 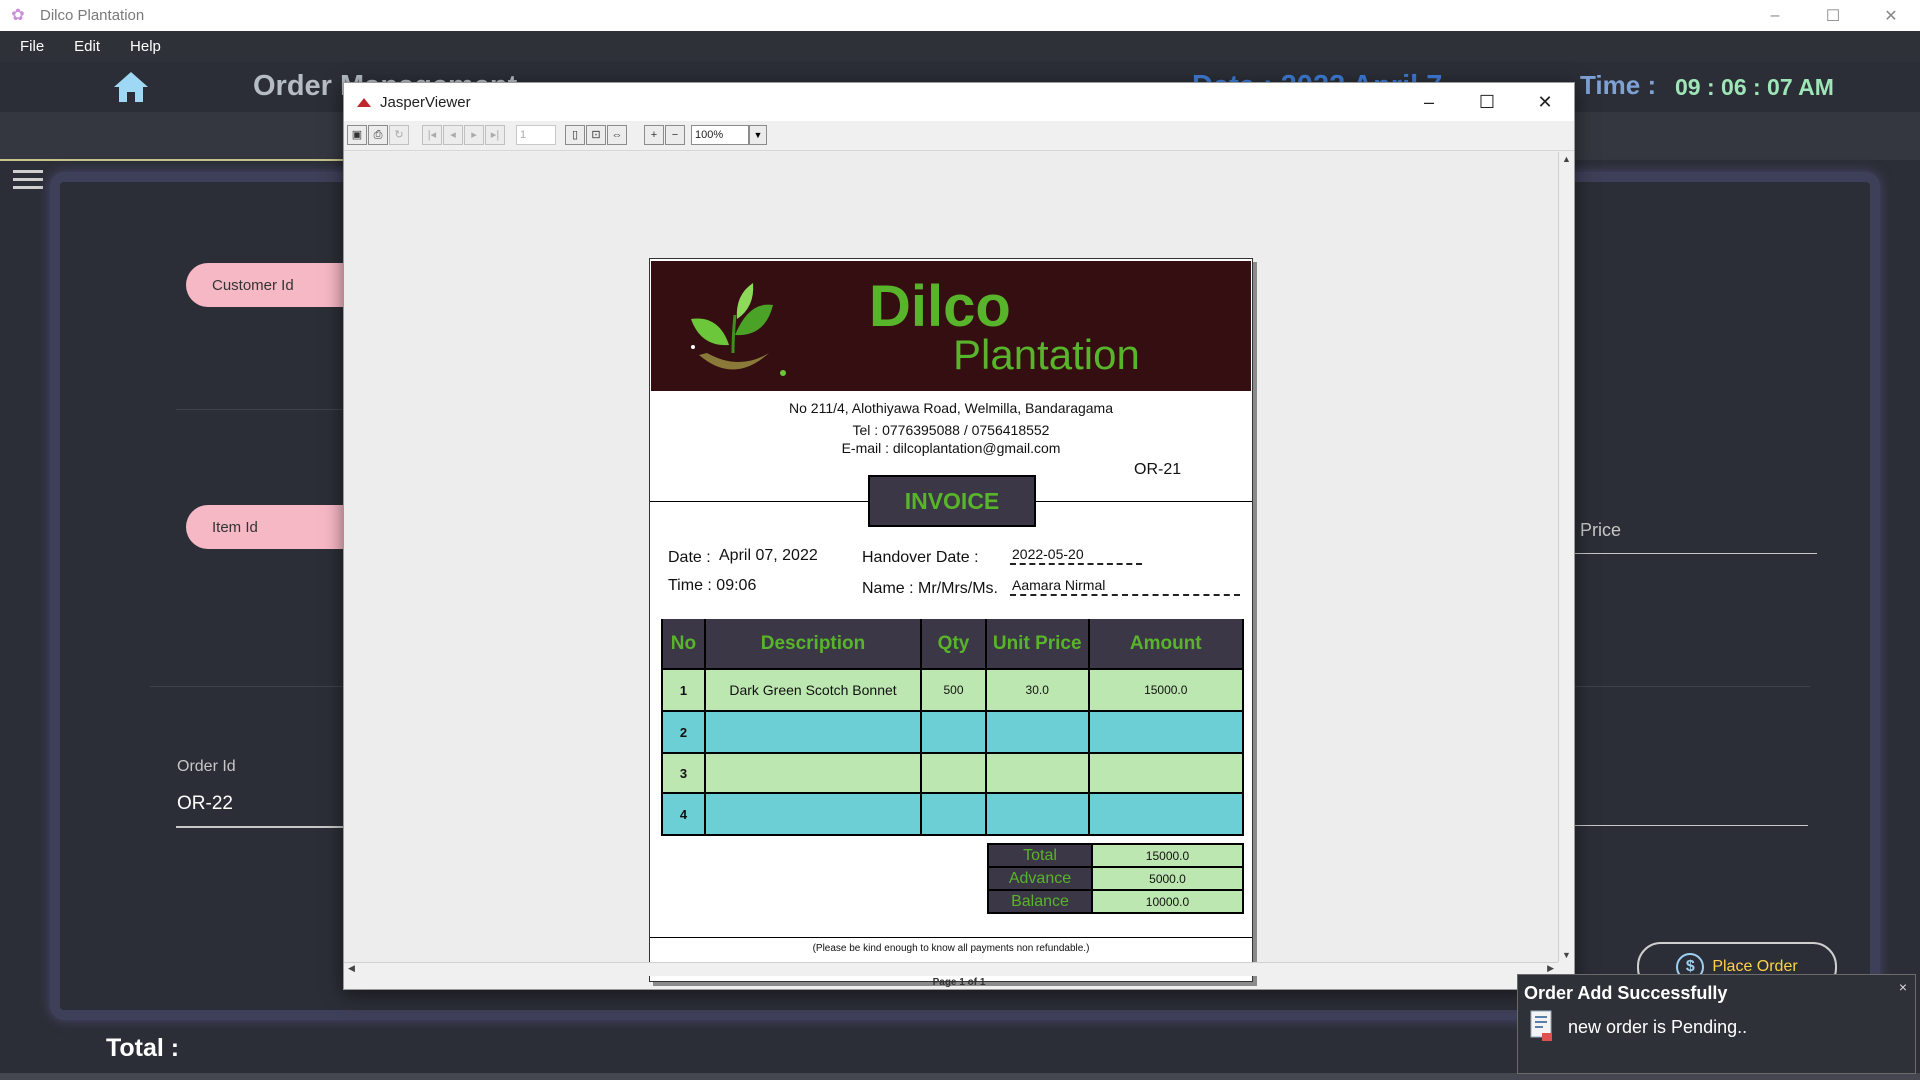 I want to click on divider, so click(x=951, y=937).